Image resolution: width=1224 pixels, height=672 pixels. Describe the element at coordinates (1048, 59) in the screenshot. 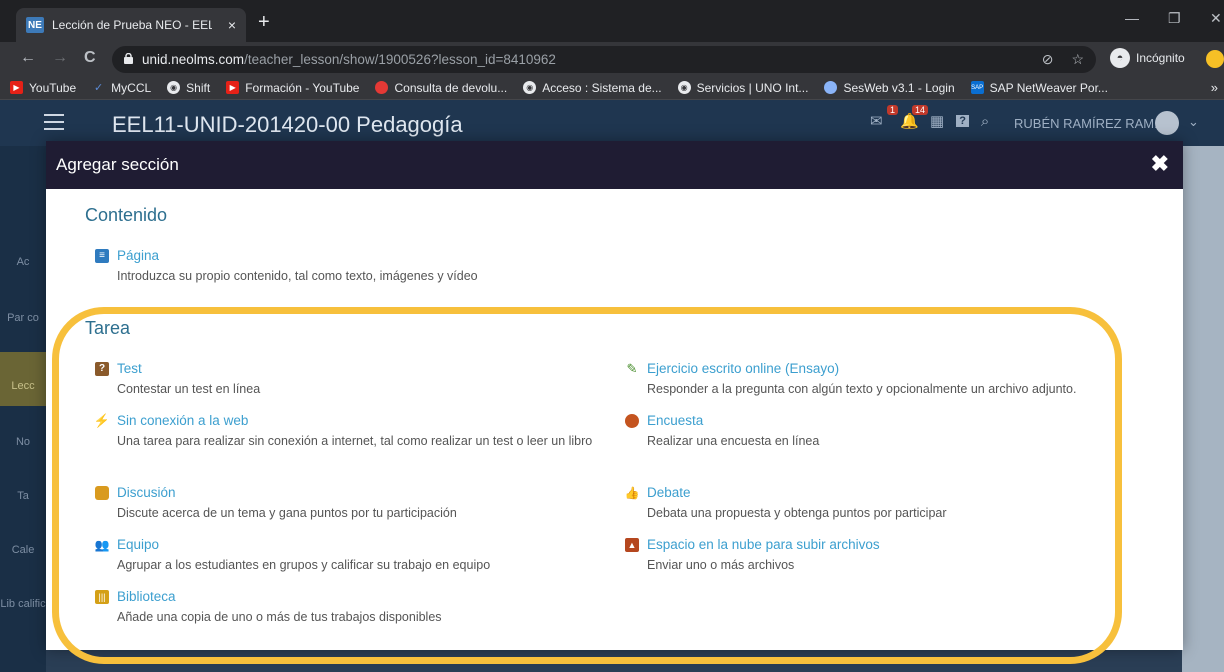

I see `eye-off-icon: ⊘` at that location.